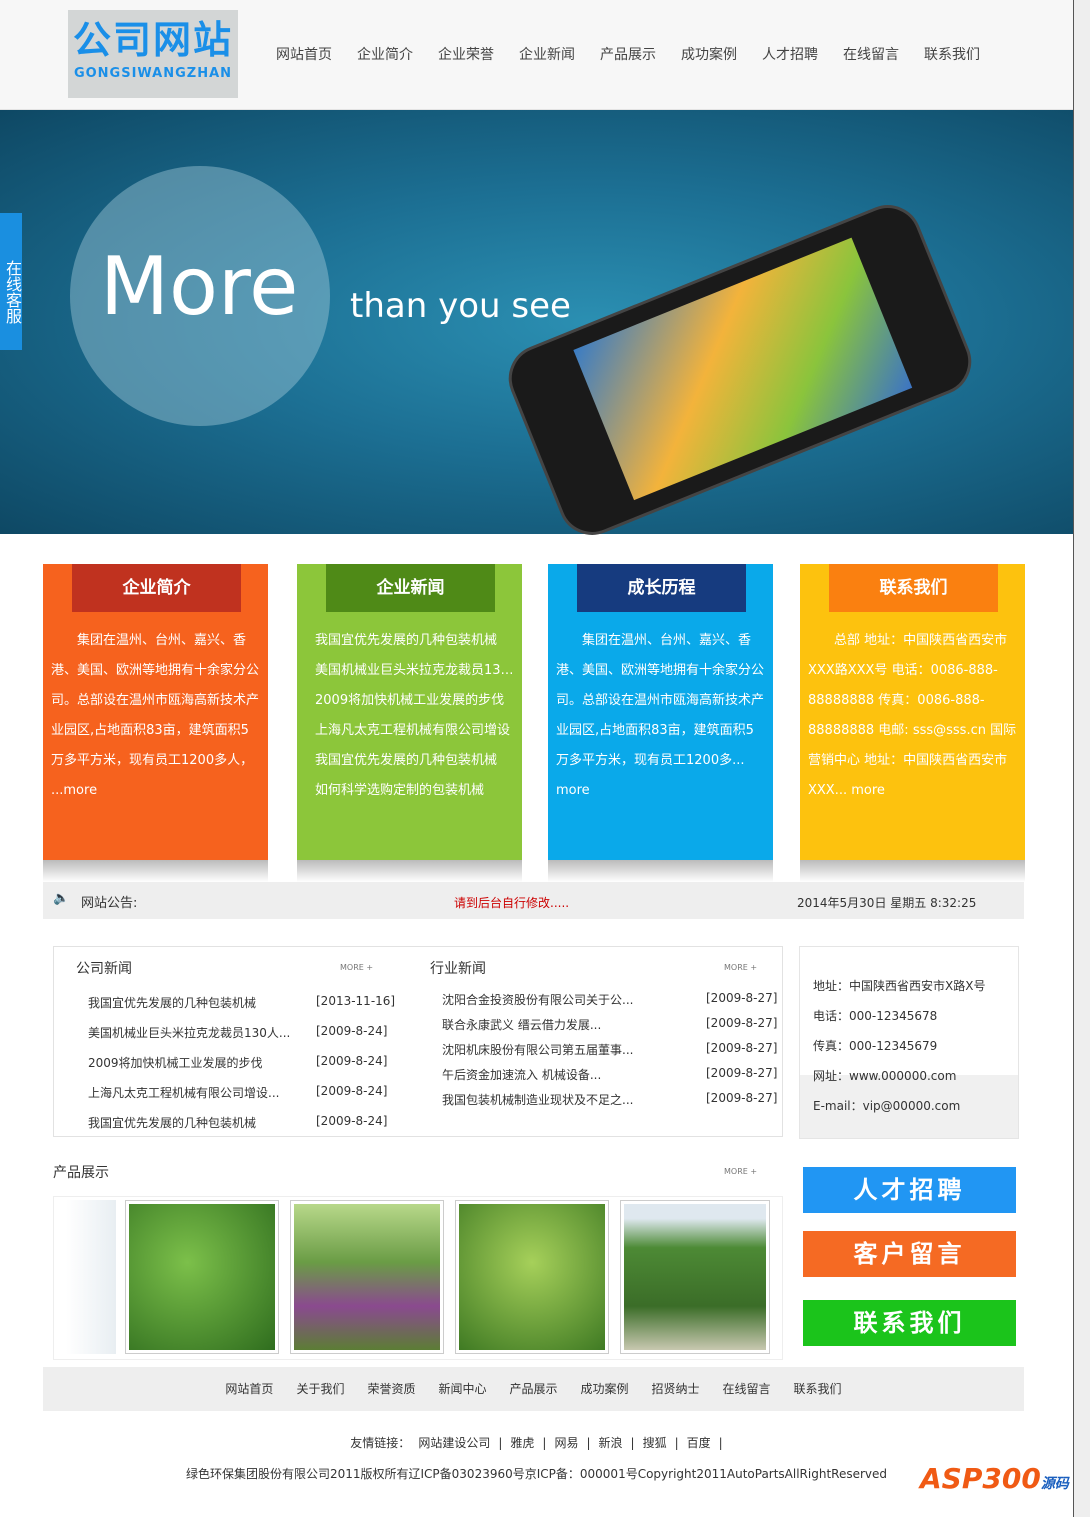  I want to click on footer-nav-item: 关于我们, so click(320, 1389).